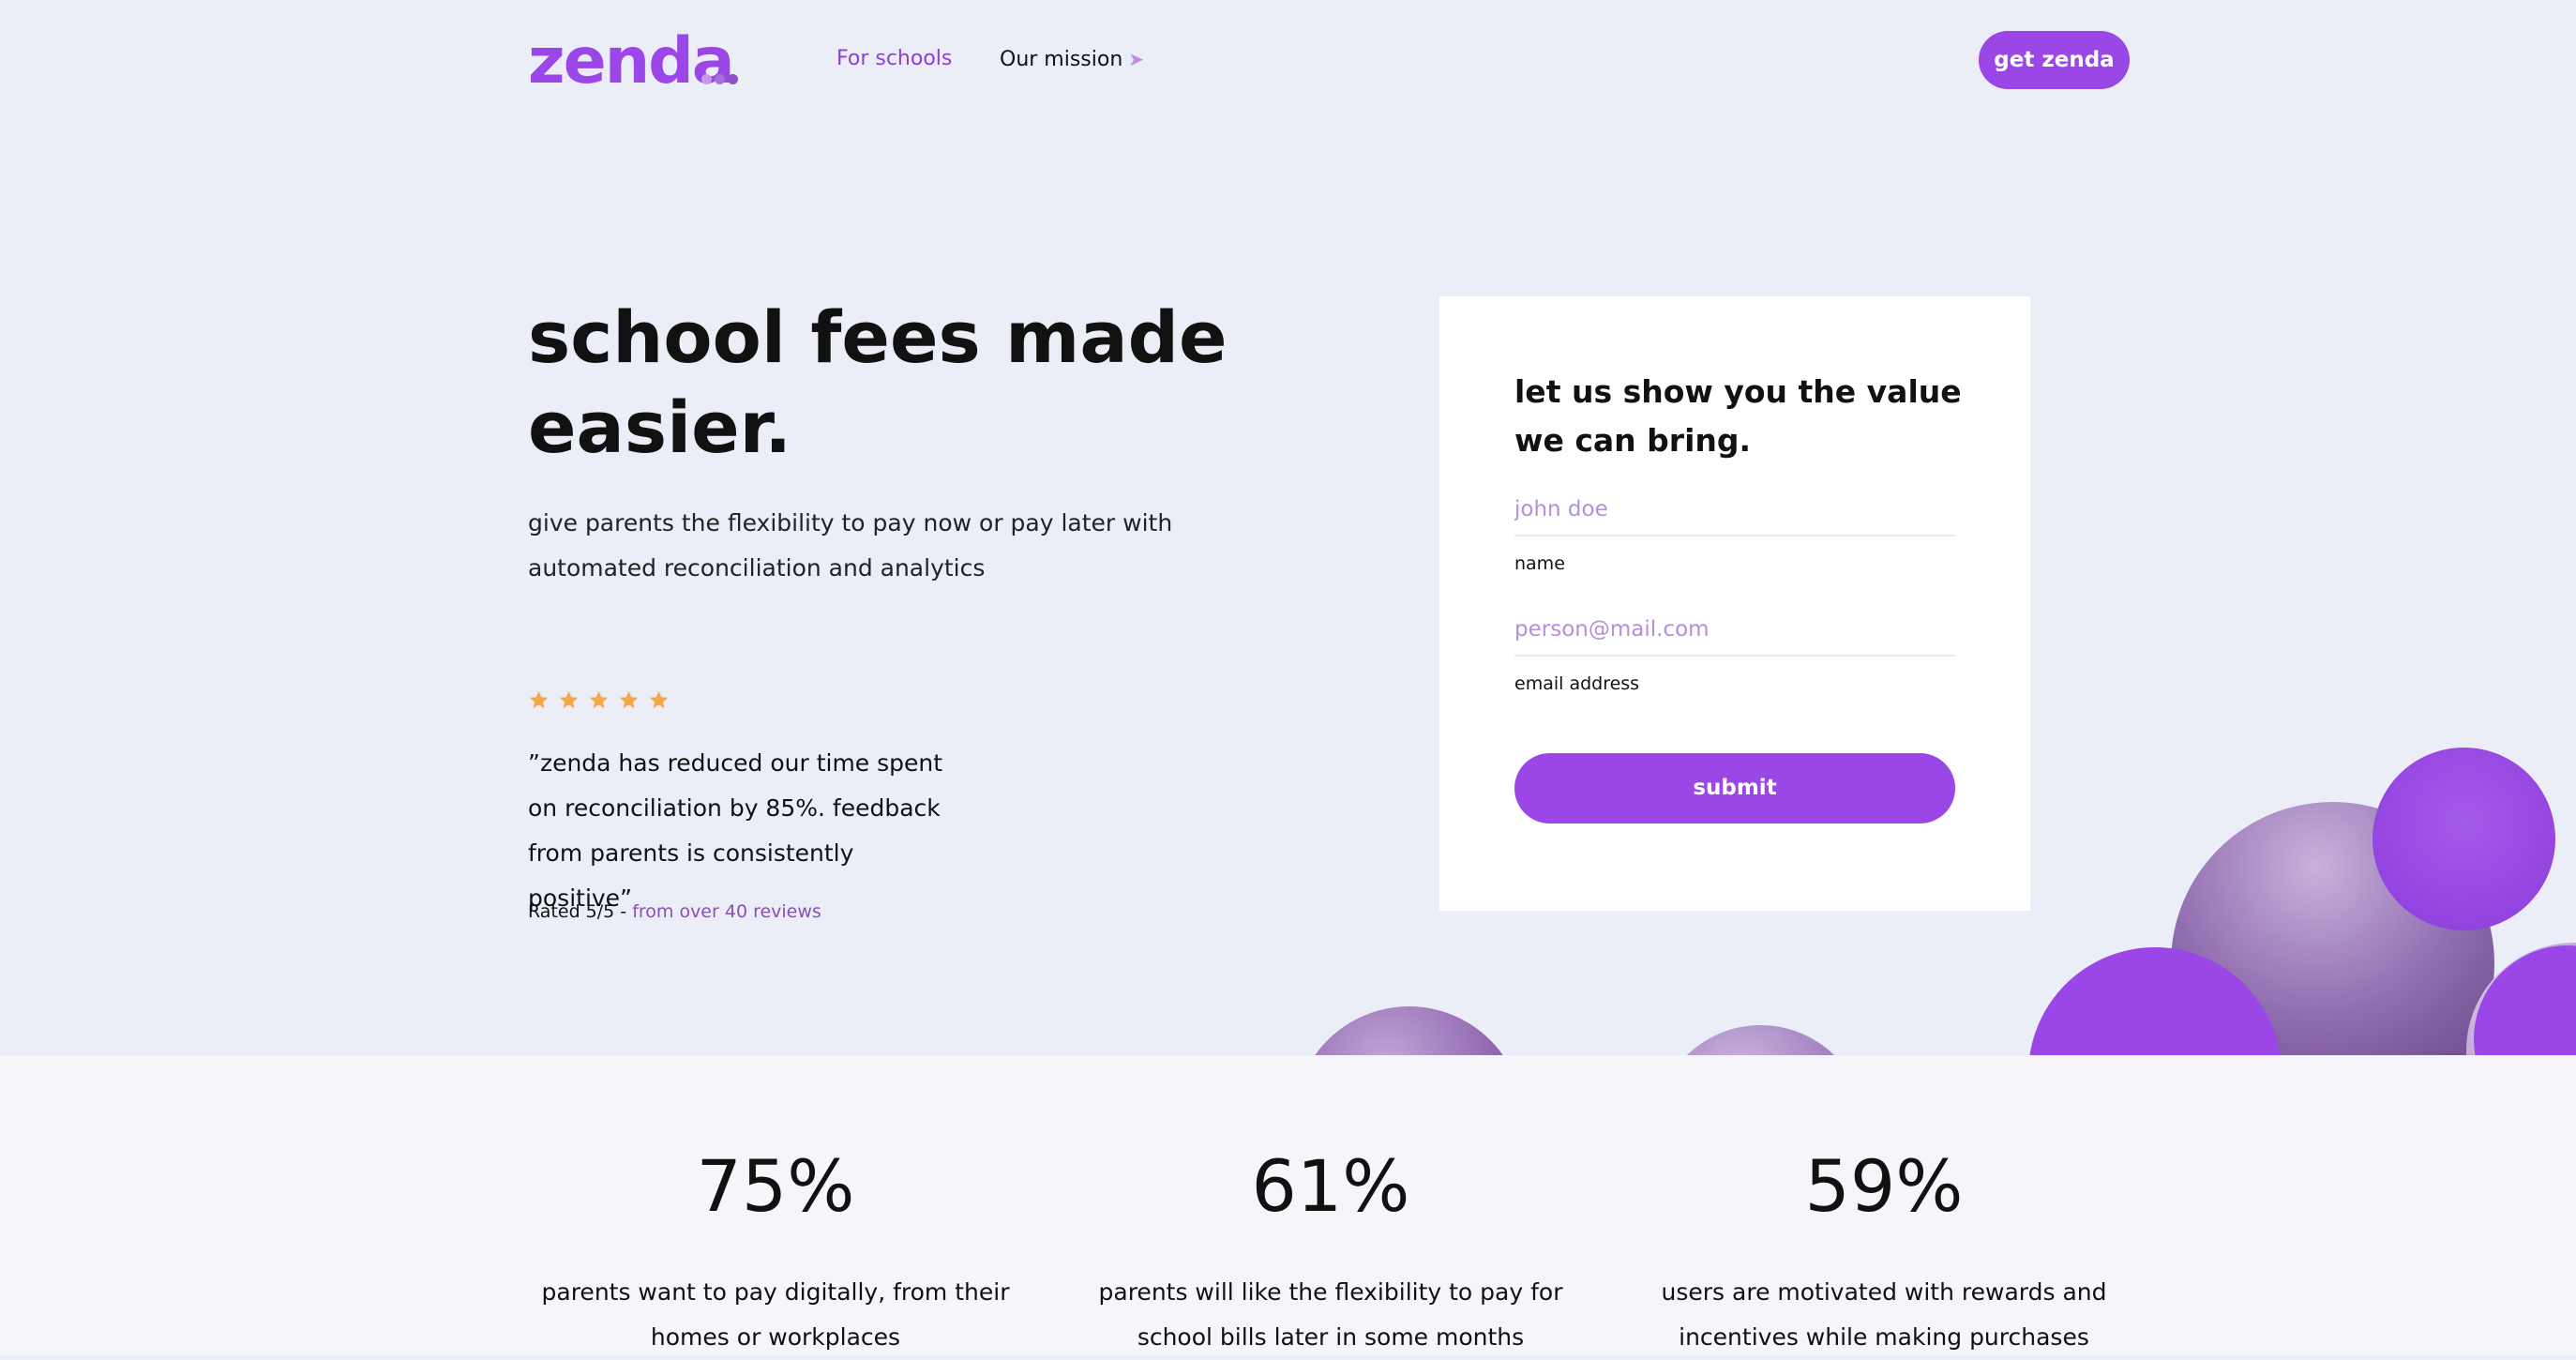 Image resolution: width=2576 pixels, height=1360 pixels. I want to click on nav-our-mission: Our mission ➤, so click(1072, 59).